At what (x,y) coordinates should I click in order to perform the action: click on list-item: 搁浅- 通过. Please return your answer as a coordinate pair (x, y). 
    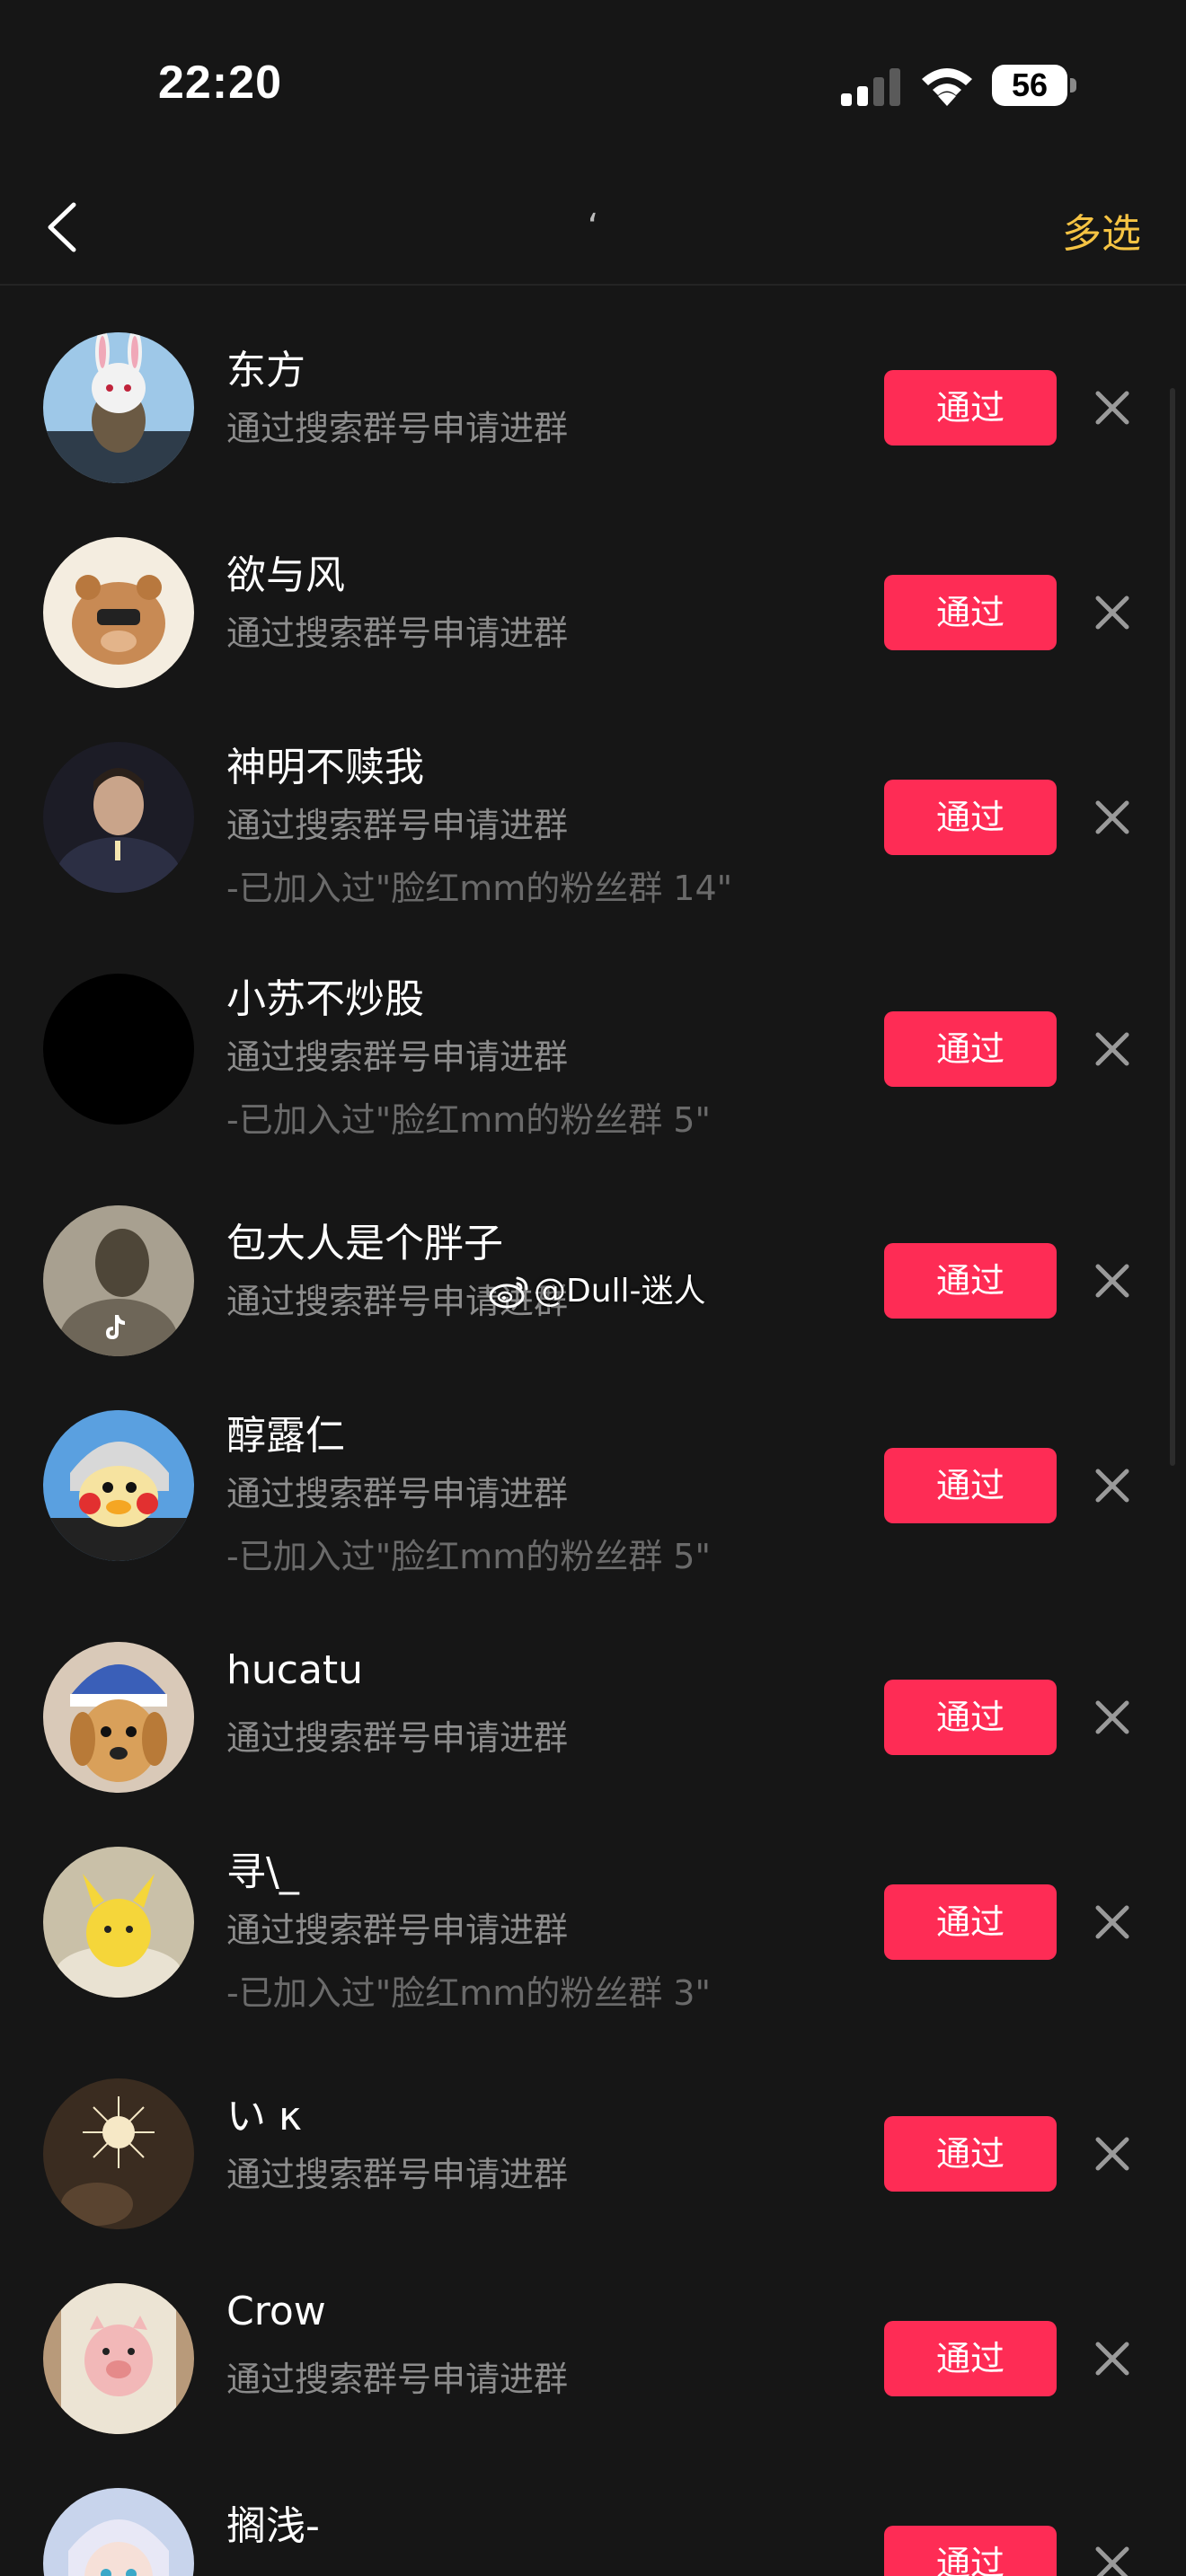
    Looking at the image, I should click on (584, 2532).